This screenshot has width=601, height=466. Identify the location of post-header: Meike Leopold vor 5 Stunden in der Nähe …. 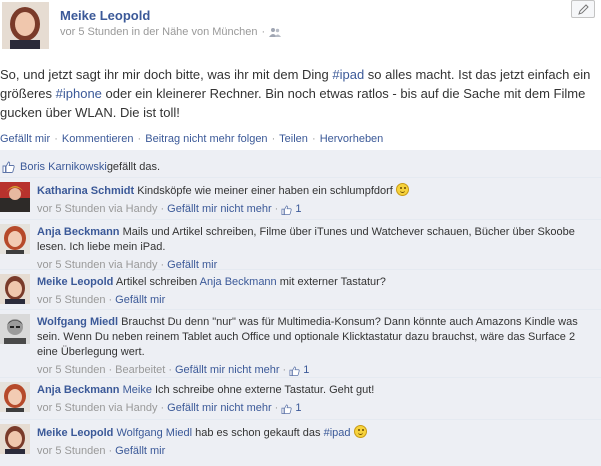
(300, 29).